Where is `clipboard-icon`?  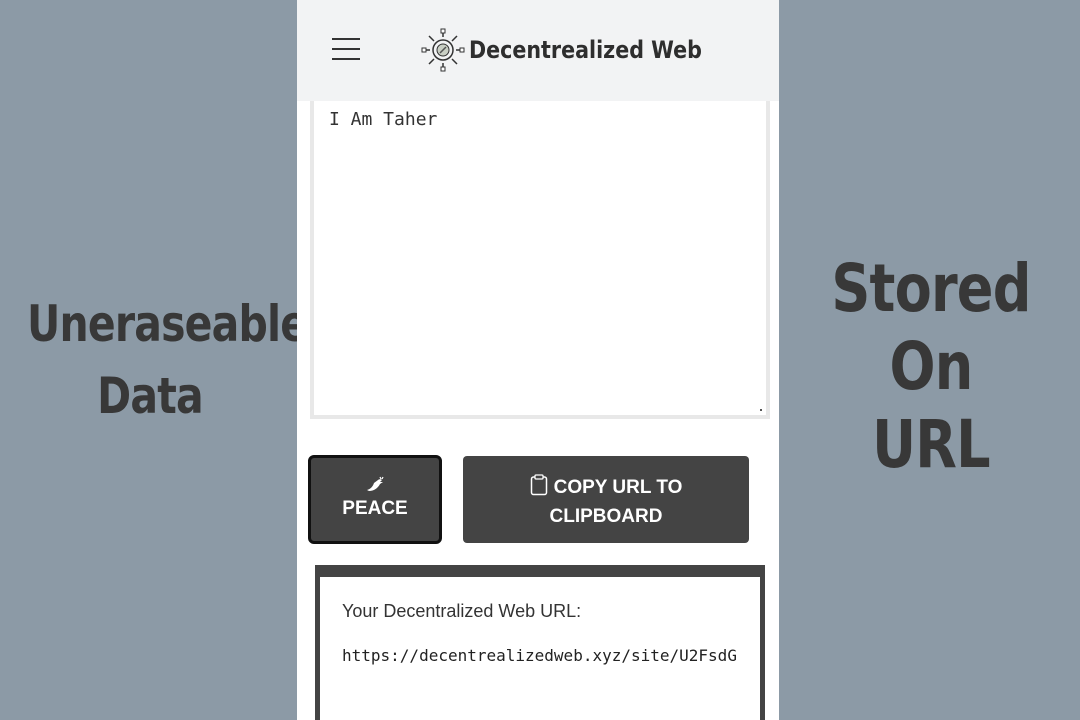 clipboard-icon is located at coordinates (538, 485).